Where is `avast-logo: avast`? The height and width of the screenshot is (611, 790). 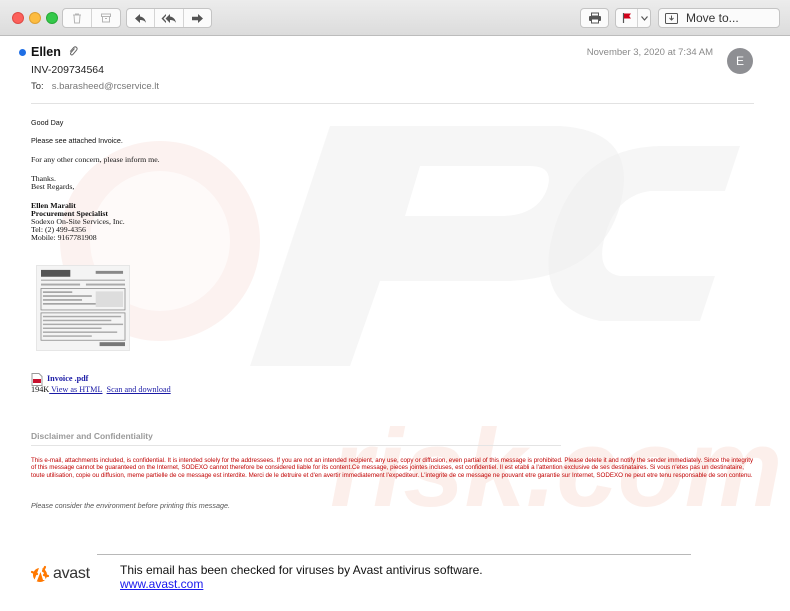
avast-logo: avast is located at coordinates (60, 574).